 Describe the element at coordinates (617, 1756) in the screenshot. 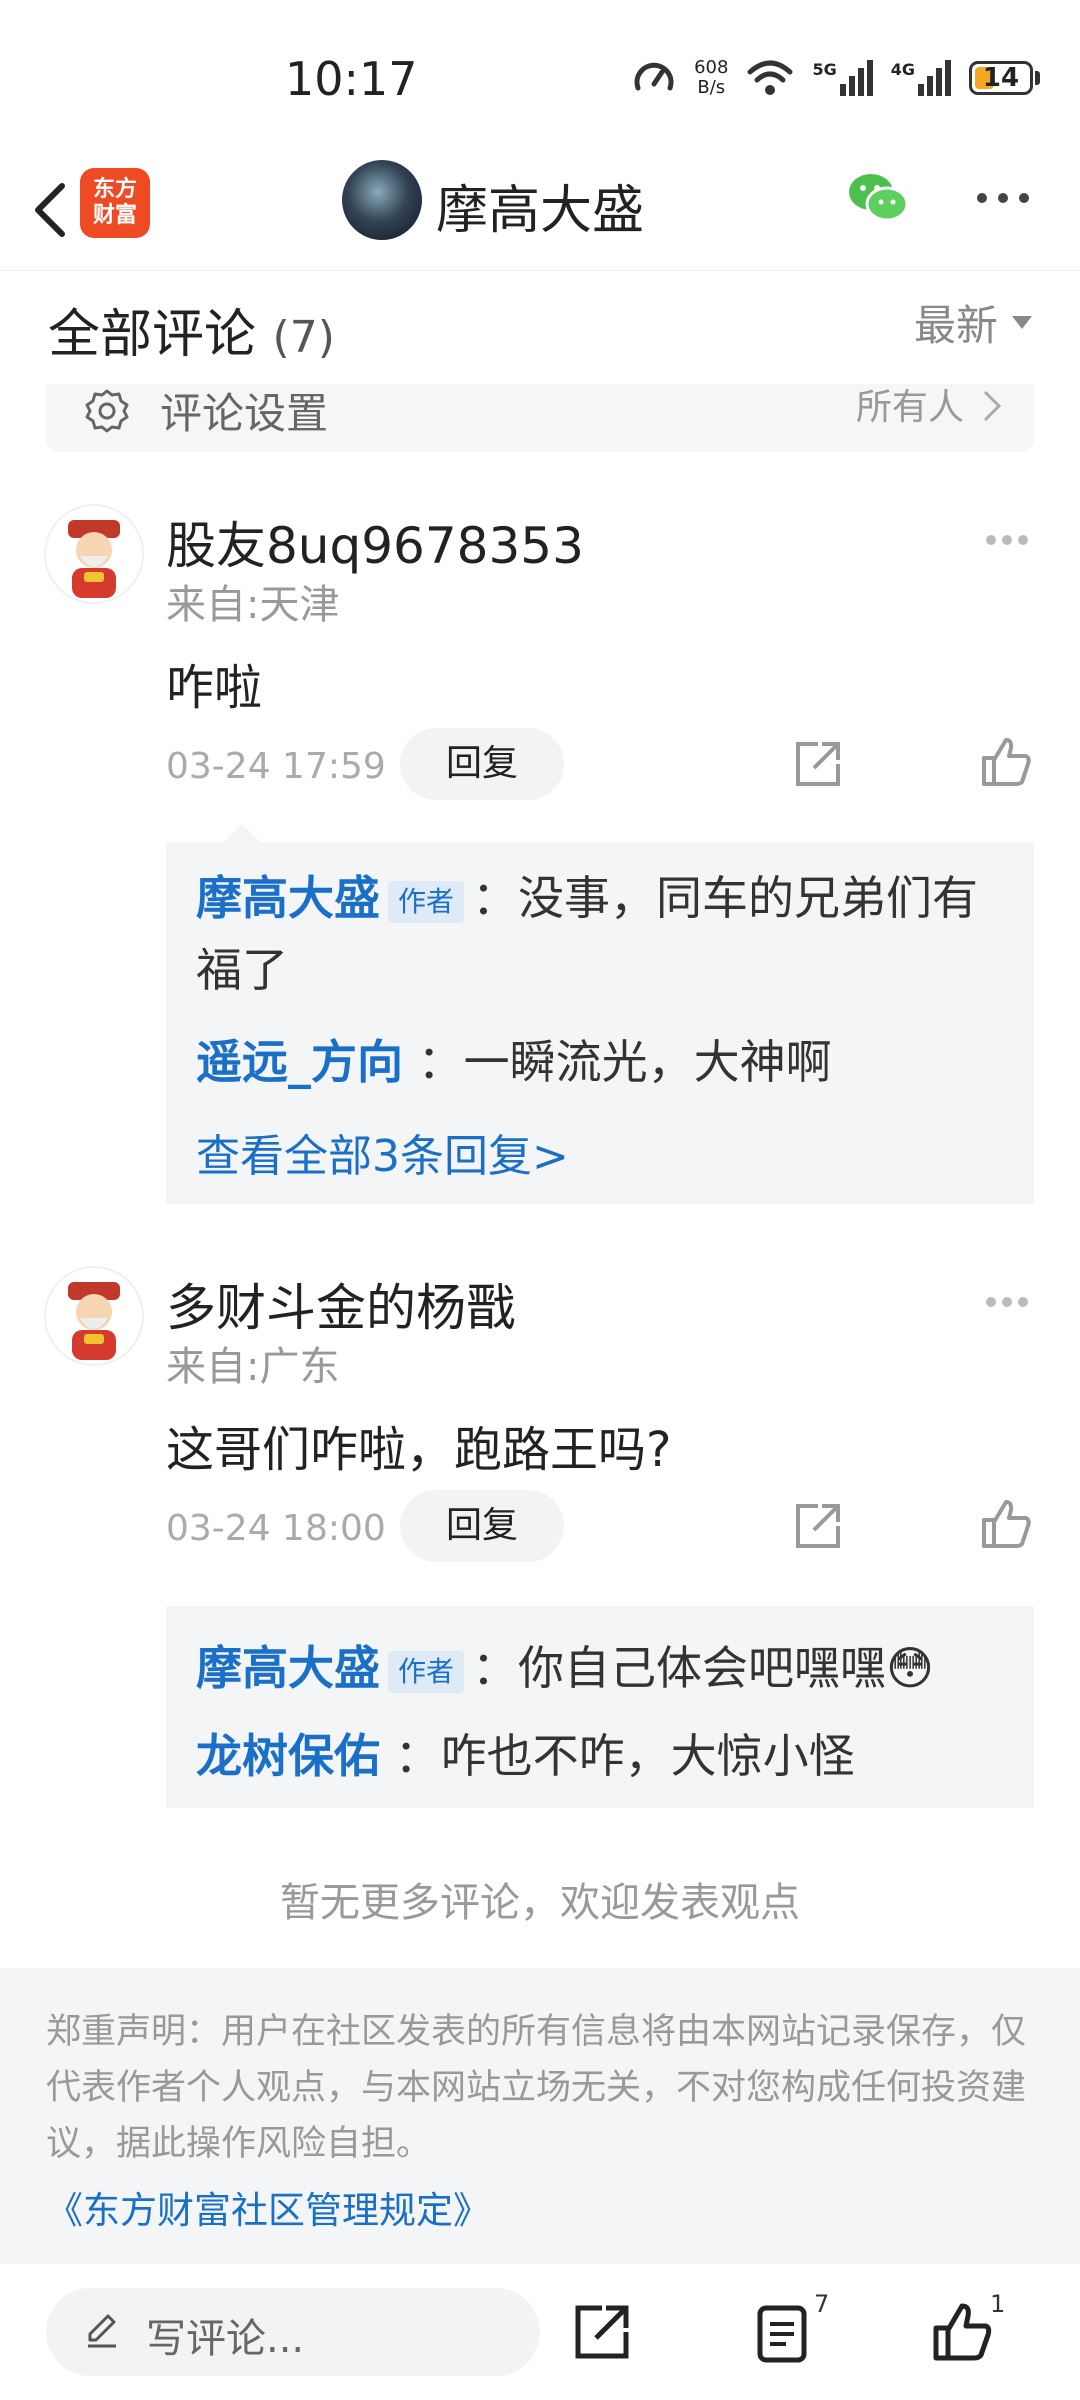

I see `reply-text: ：咋也不咋，大惊小怪` at that location.